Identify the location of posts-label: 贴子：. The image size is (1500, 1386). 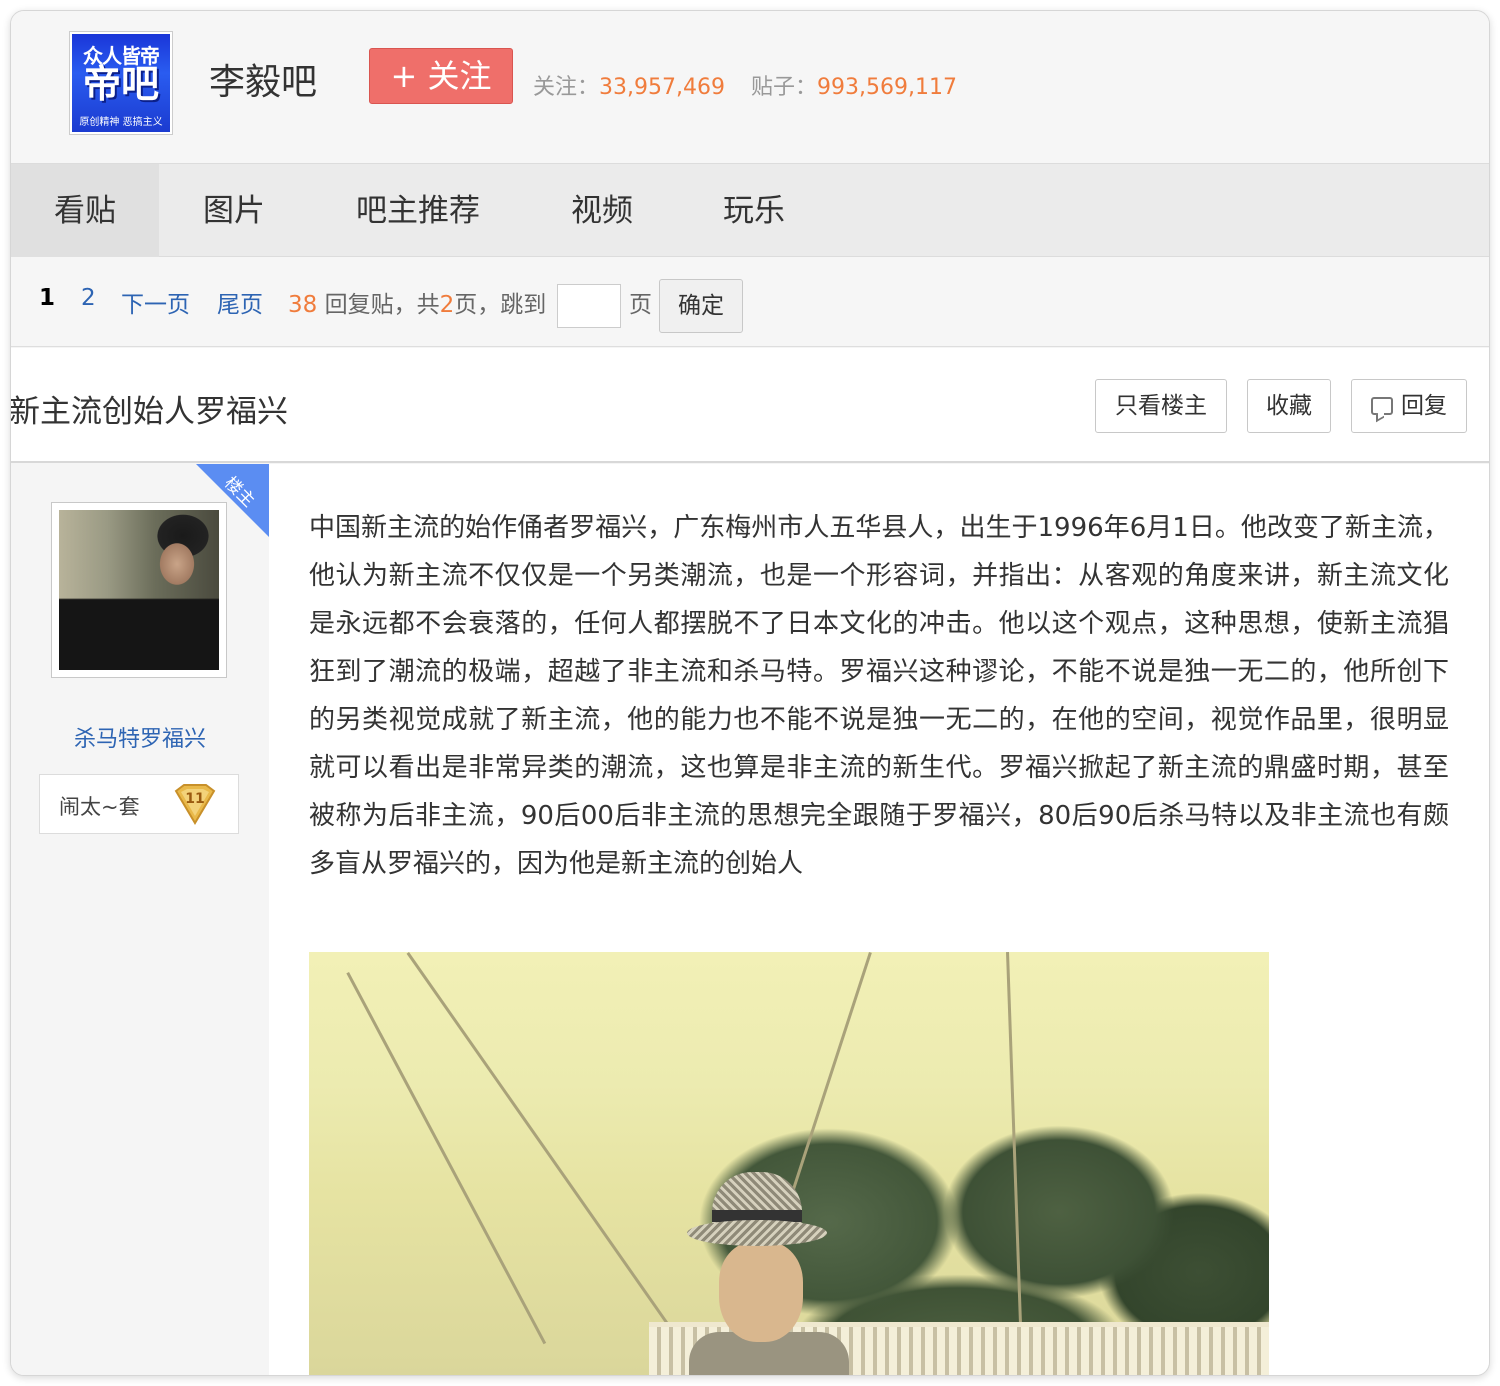
(783, 87).